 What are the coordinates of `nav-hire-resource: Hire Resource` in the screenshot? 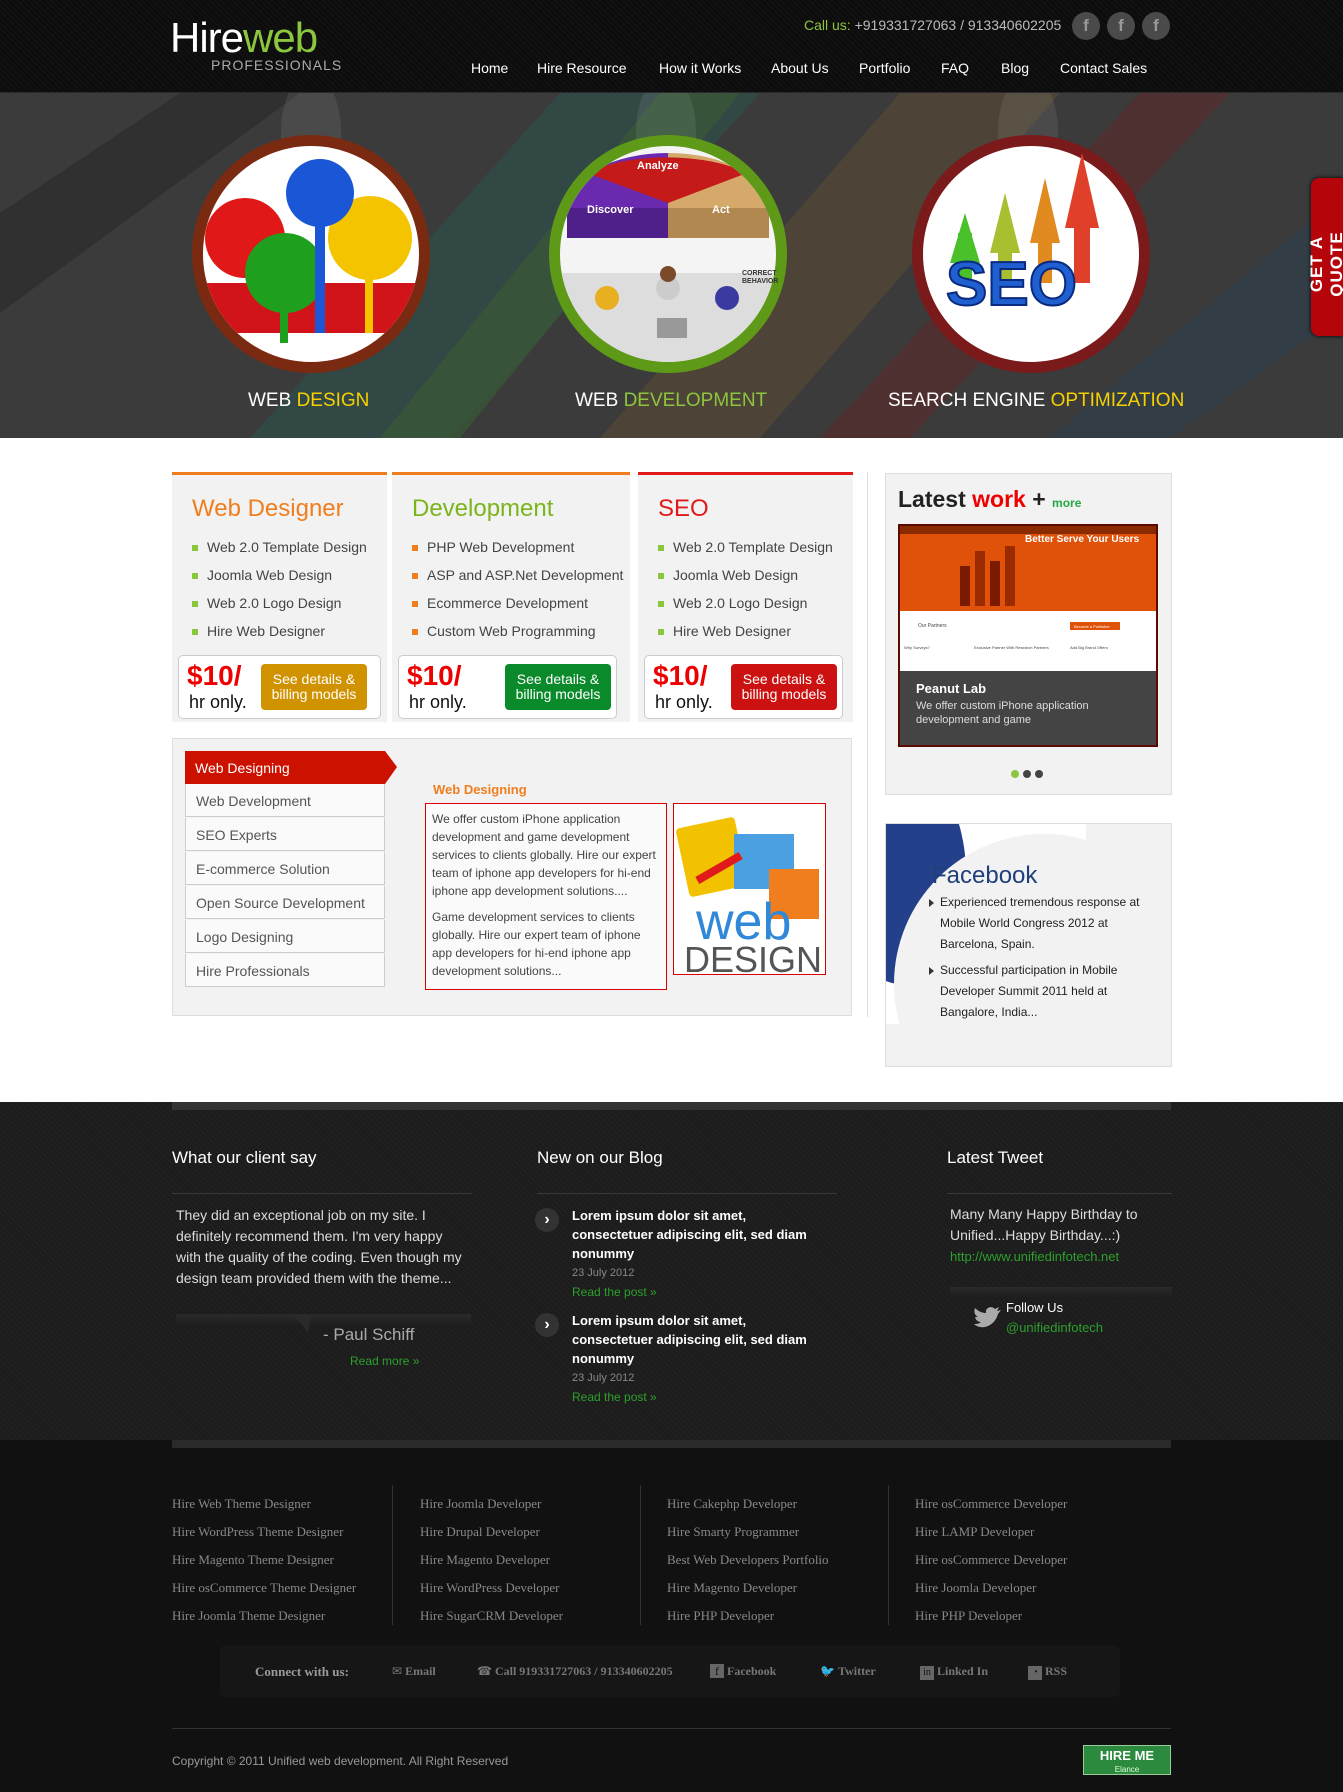 It's located at (581, 68).